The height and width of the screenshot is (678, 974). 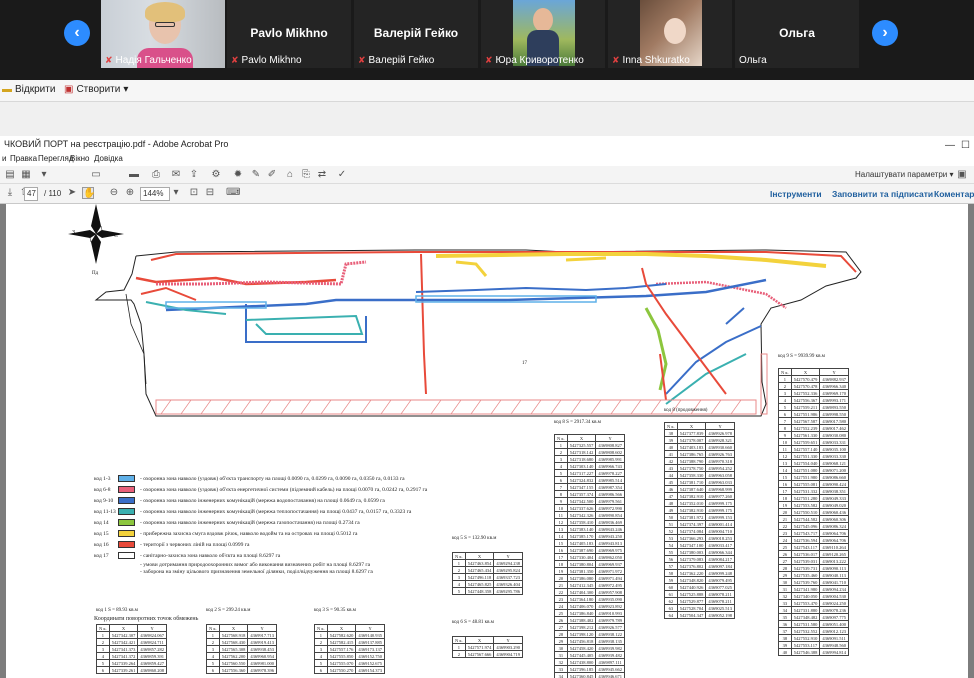 I want to click on table-row: 61 5427525.888 4369078.211, so click(x=699, y=594).